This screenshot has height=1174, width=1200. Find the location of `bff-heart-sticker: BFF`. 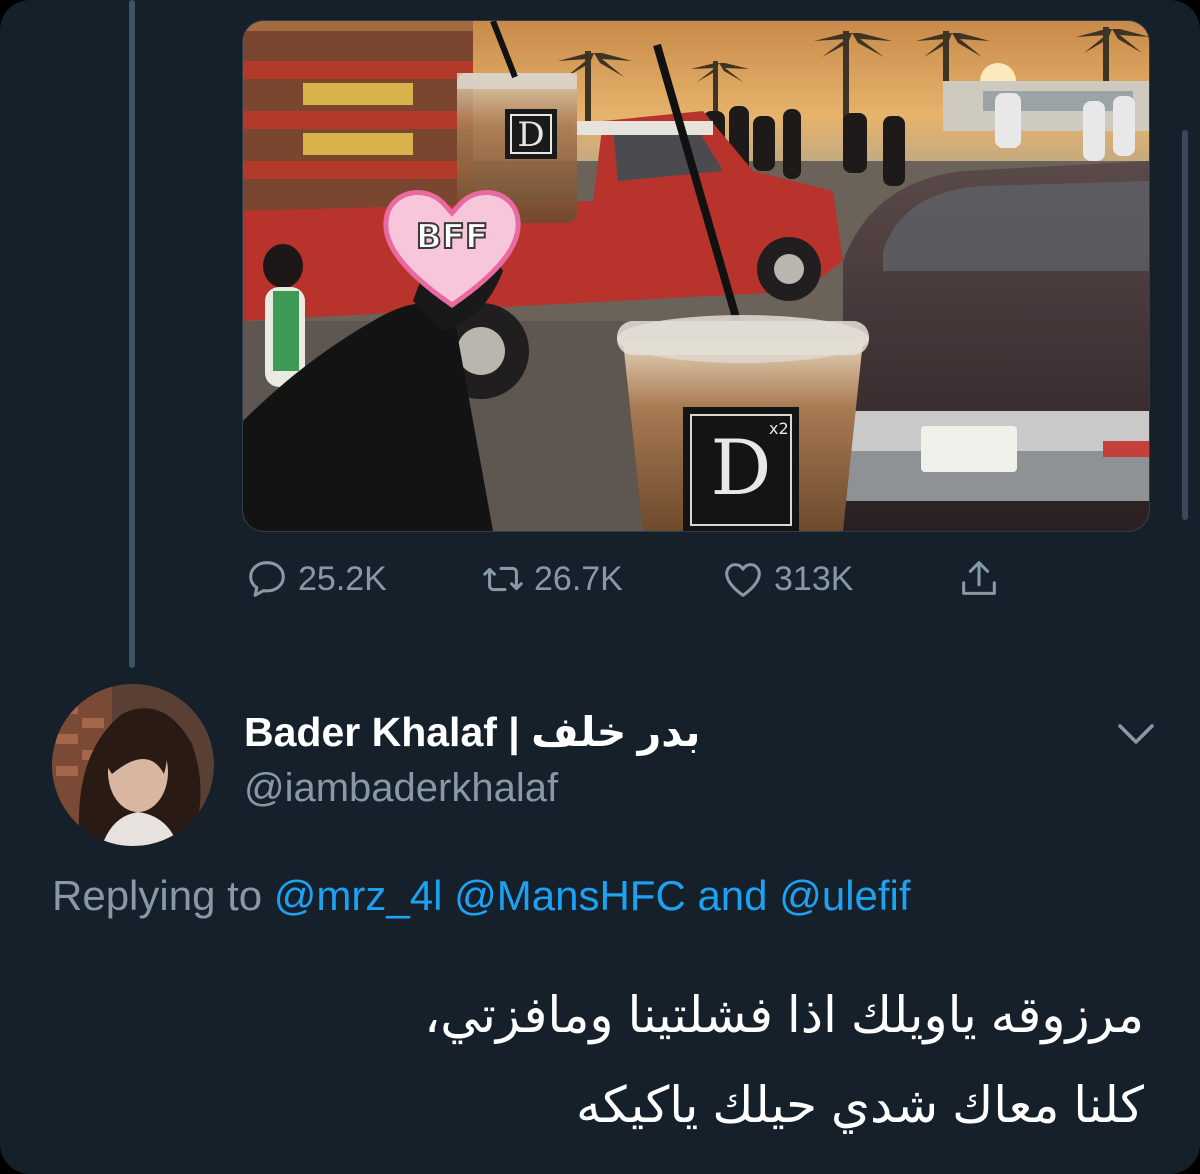

bff-heart-sticker: BFF is located at coordinates (452, 246).